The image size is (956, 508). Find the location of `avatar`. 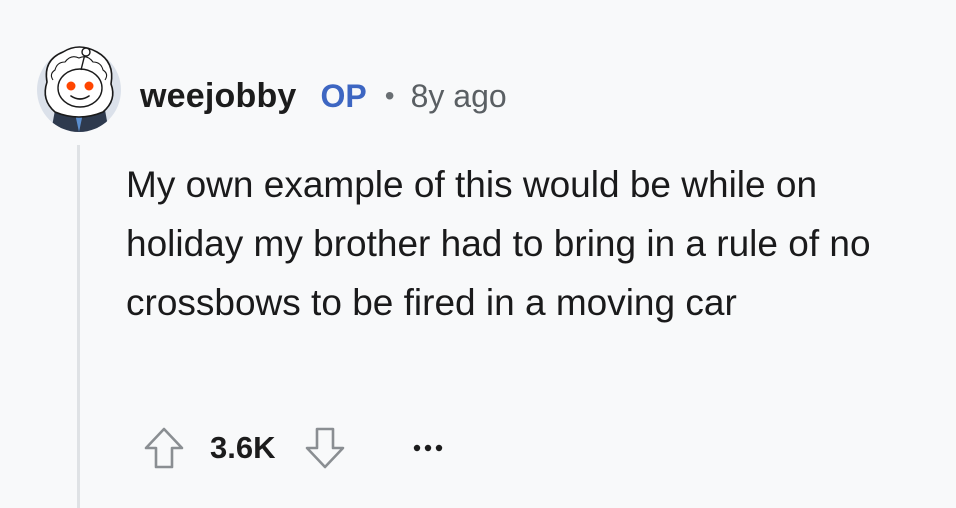

avatar is located at coordinates (79, 86).